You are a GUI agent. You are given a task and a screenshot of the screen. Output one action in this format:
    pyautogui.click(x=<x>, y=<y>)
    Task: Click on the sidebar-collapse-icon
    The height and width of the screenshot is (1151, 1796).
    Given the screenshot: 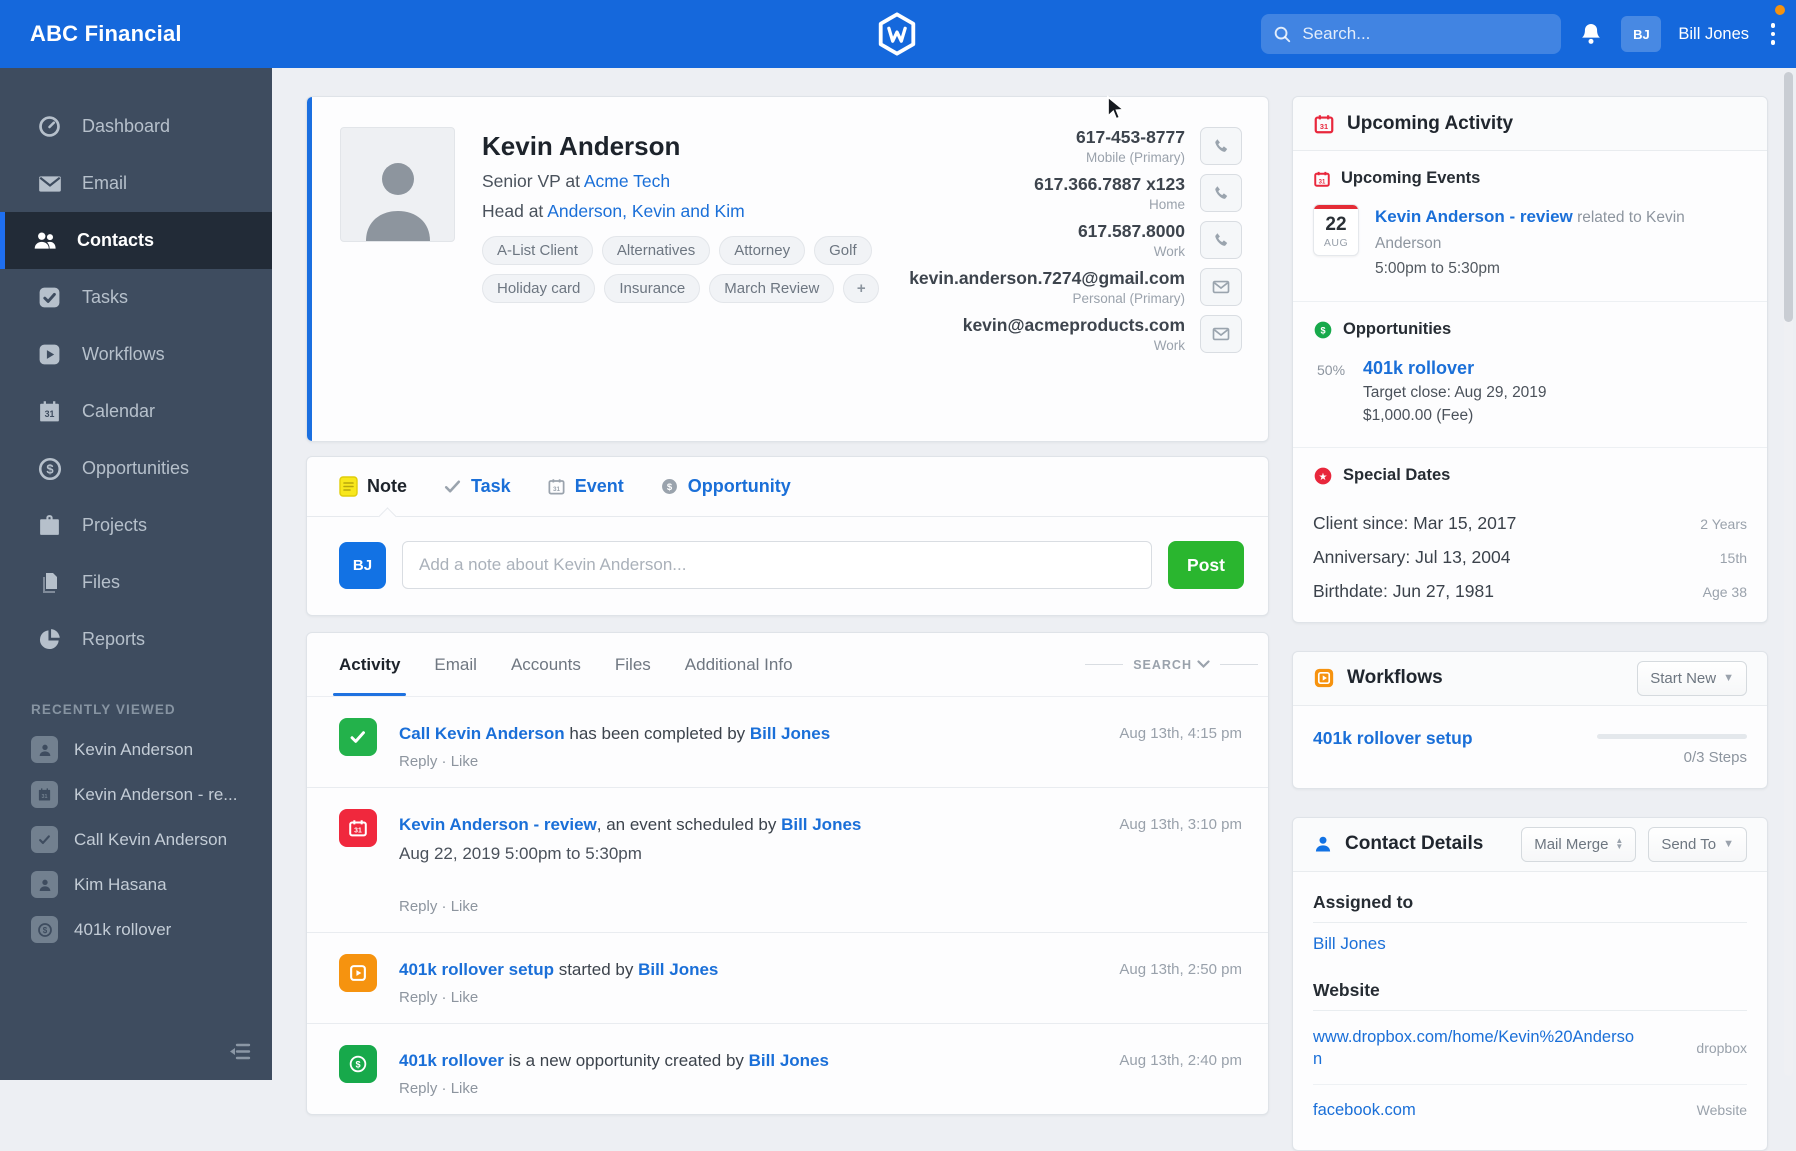 What is the action you would take?
    pyautogui.click(x=240, y=1054)
    